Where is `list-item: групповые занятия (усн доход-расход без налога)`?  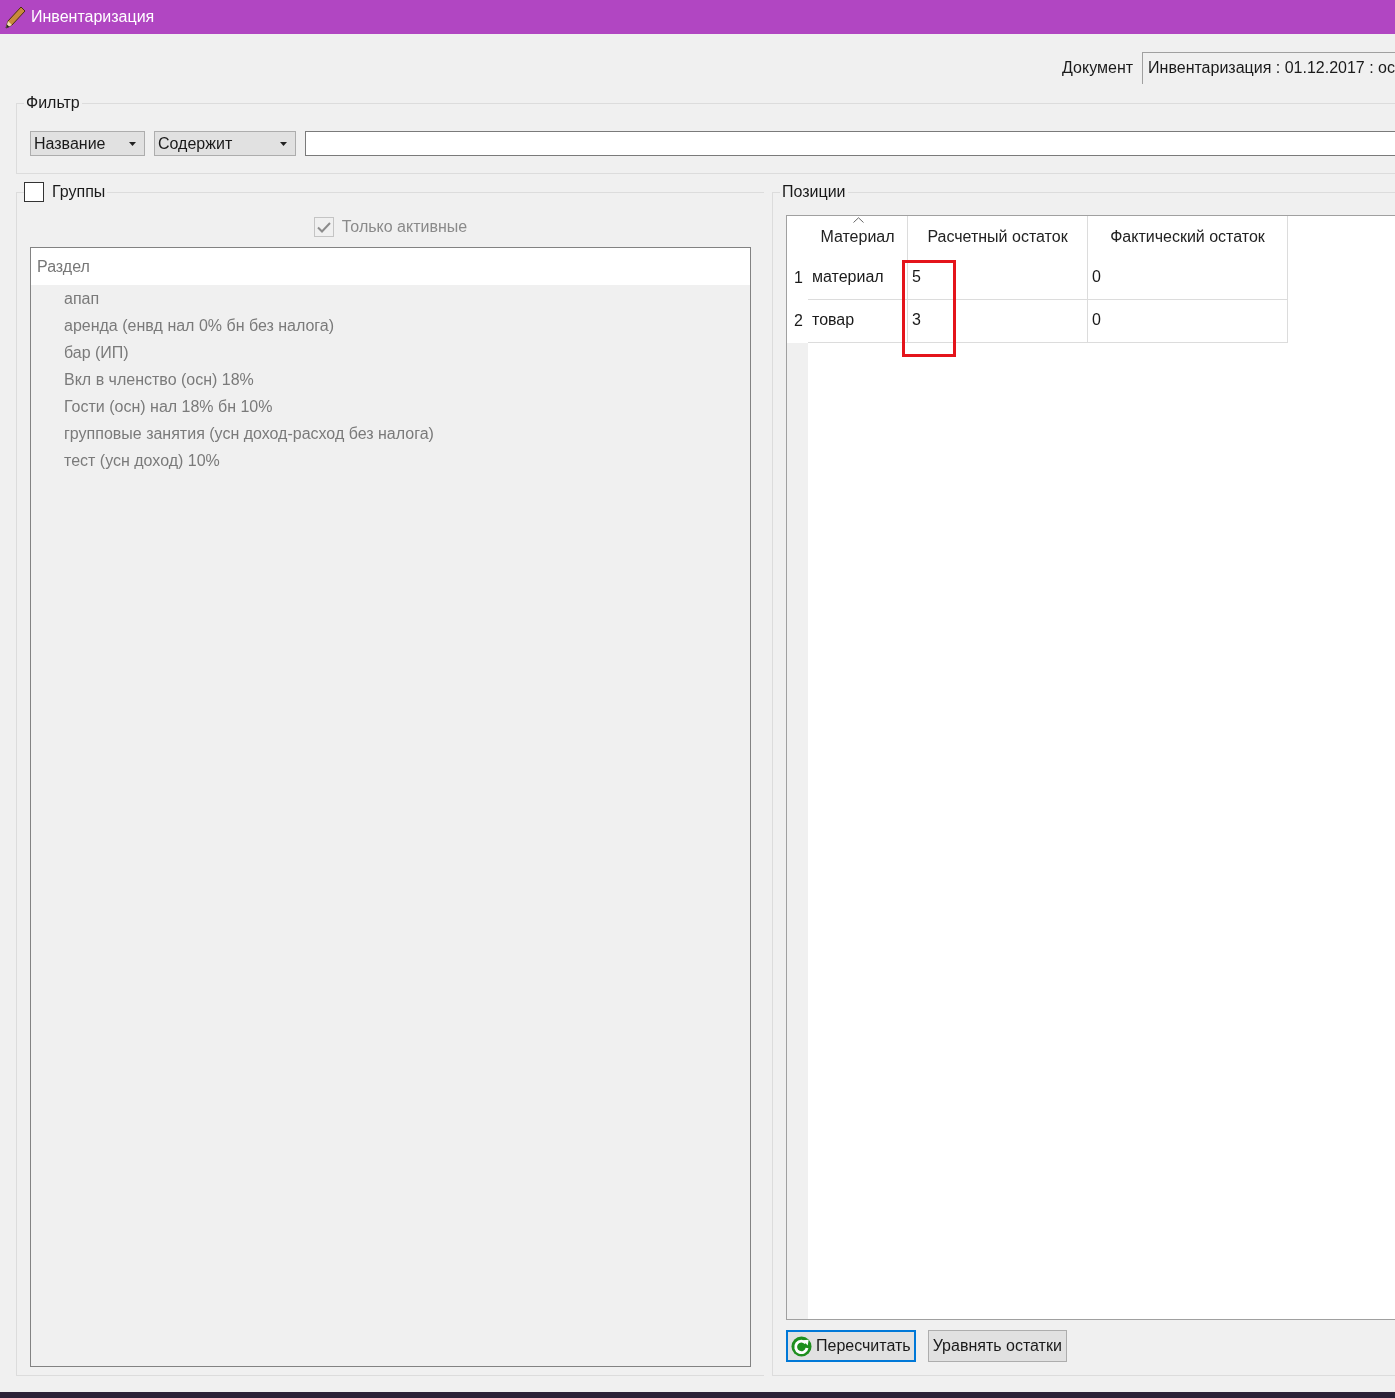
list-item: групповые занятия (усн доход-расход без налога) is located at coordinates (249, 433).